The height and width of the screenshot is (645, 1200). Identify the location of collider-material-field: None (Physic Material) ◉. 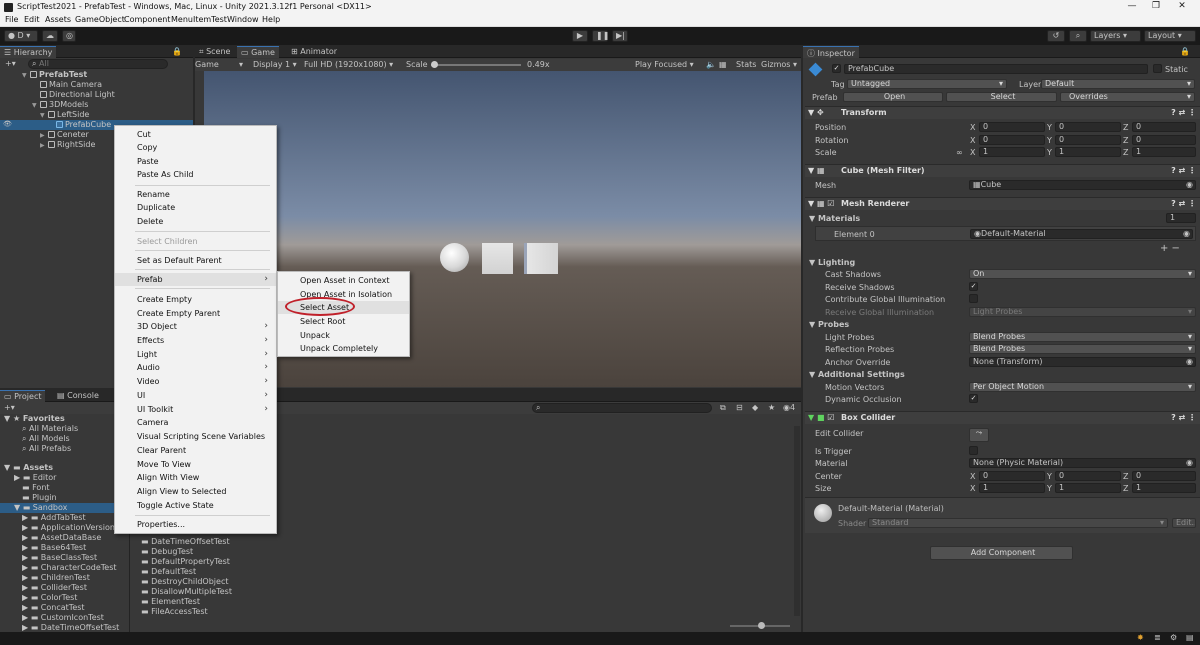
(1082, 463).